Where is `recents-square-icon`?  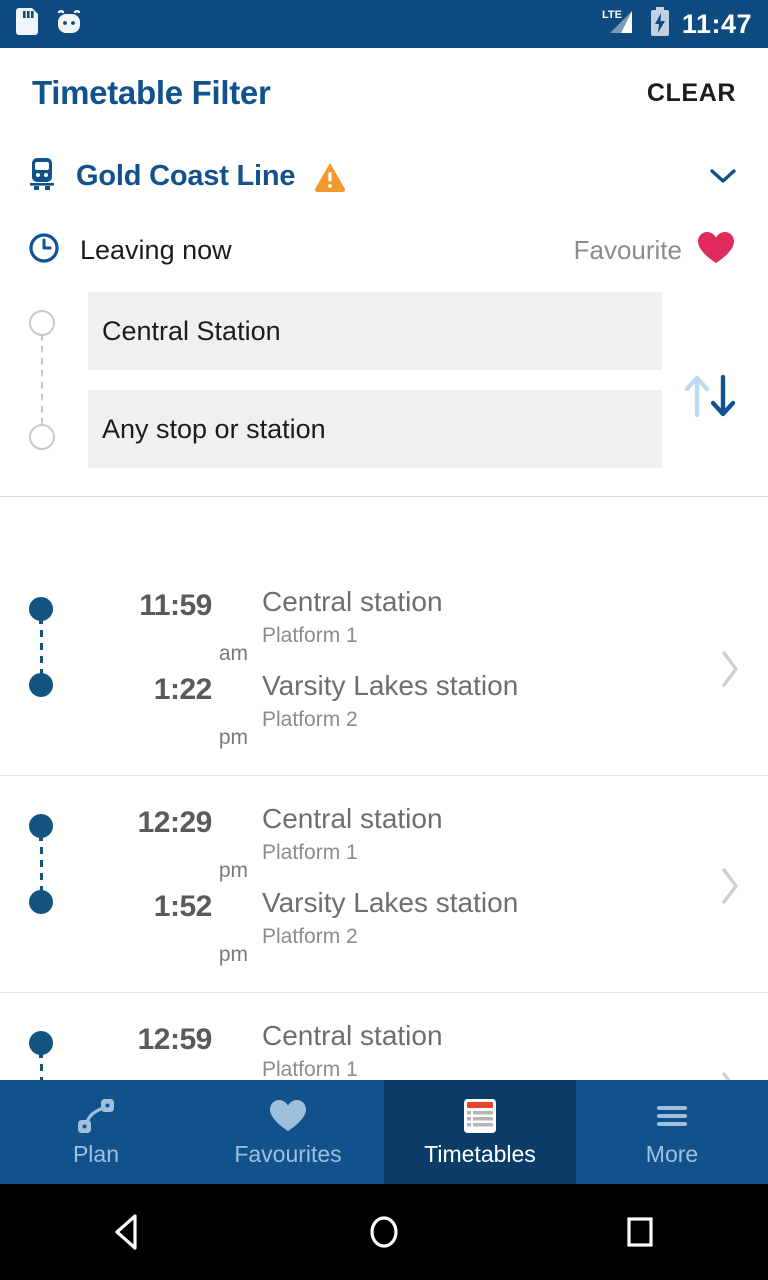 recents-square-icon is located at coordinates (640, 1232).